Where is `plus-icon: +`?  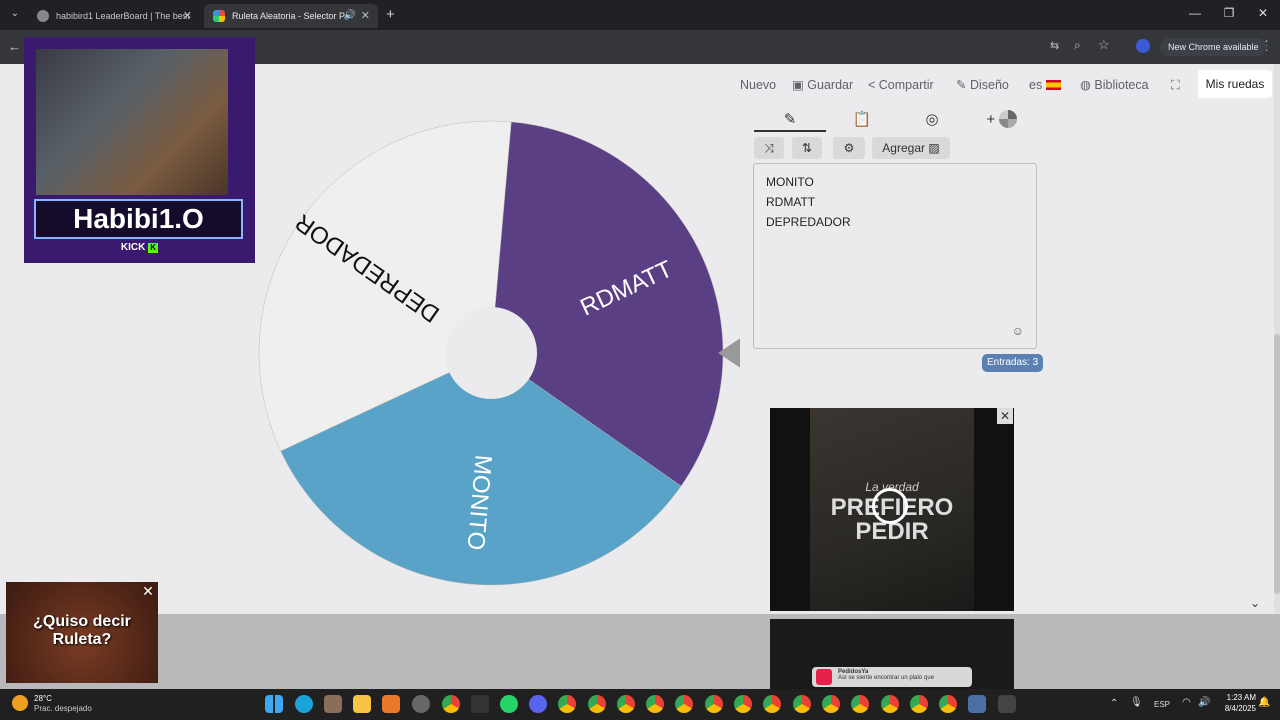
plus-icon: + is located at coordinates (991, 119).